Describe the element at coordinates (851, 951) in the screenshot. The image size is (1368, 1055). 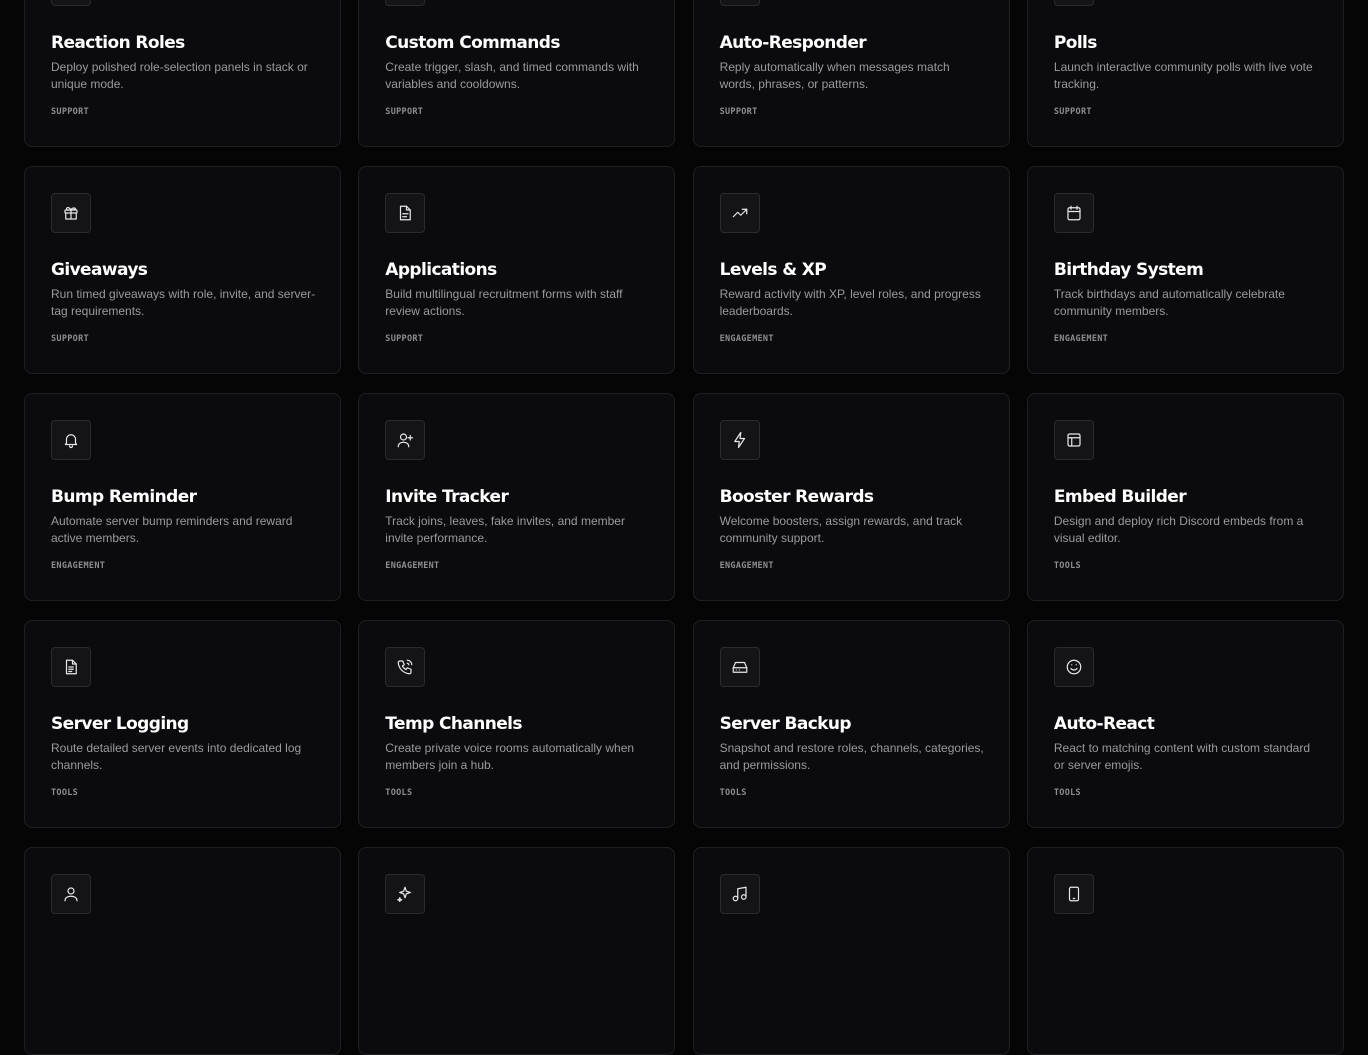
I see `feature-card-music` at that location.